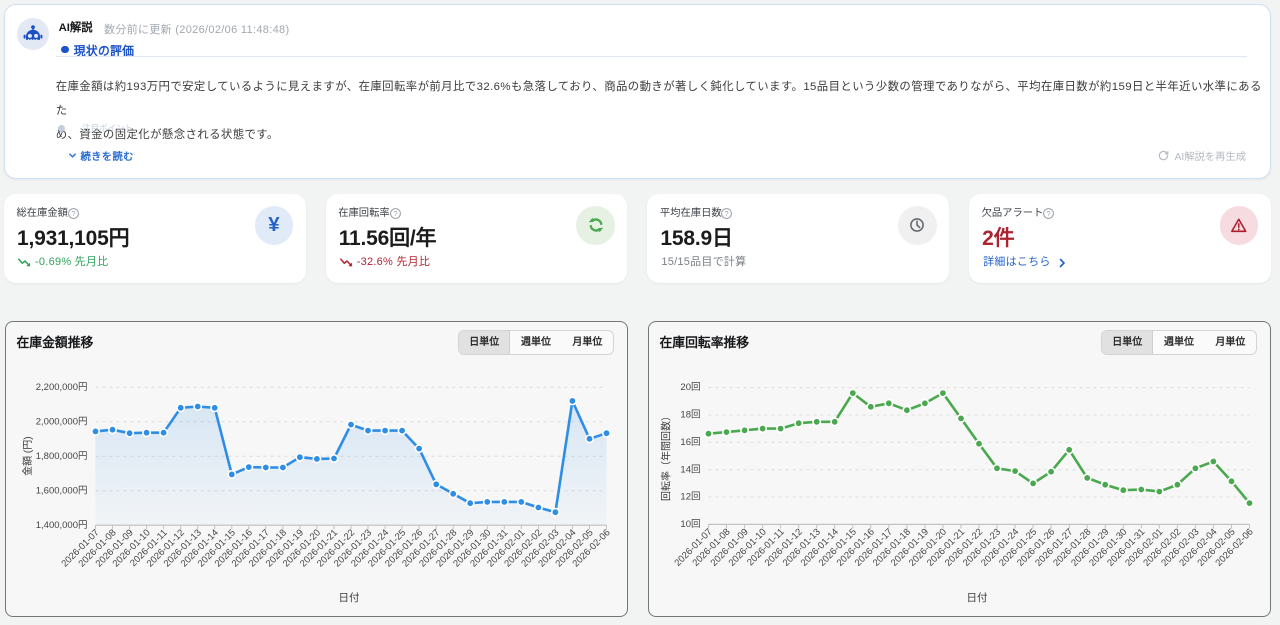 This screenshot has height=625, width=1280. I want to click on svg-text: 1,800,000円, so click(61, 456).